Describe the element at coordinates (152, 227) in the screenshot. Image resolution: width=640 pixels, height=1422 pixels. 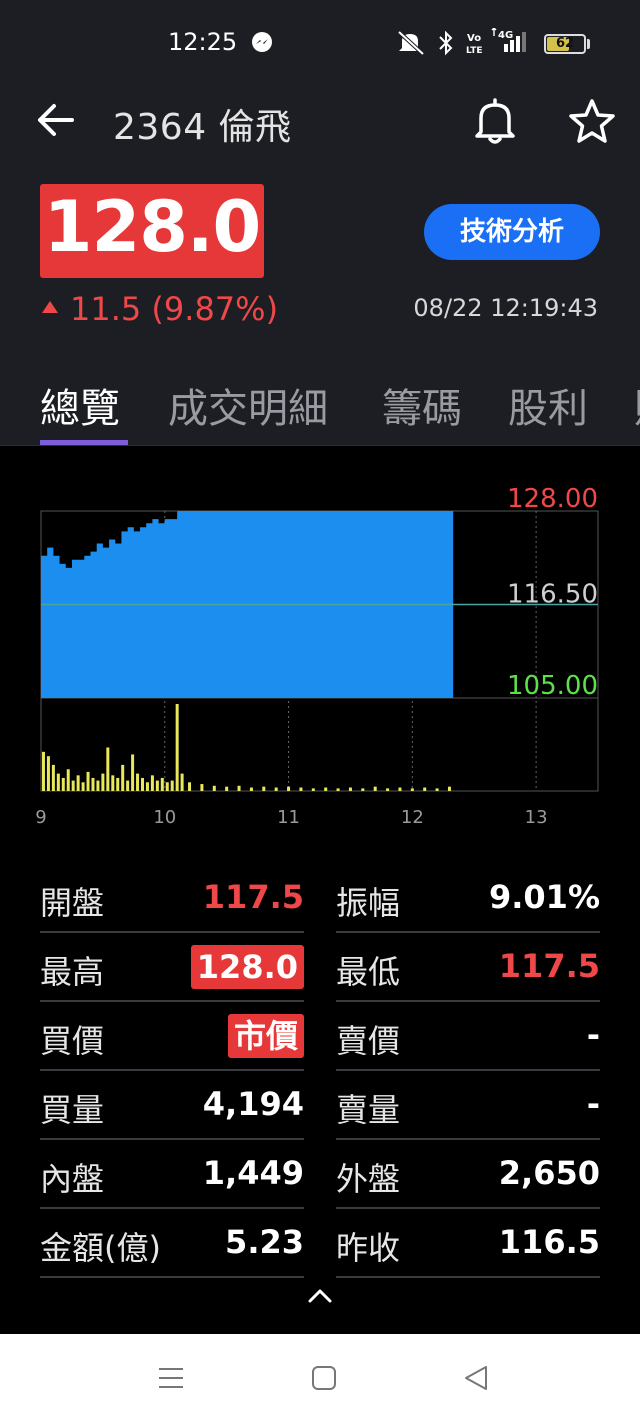
I see `current-price: 128.0` at that location.